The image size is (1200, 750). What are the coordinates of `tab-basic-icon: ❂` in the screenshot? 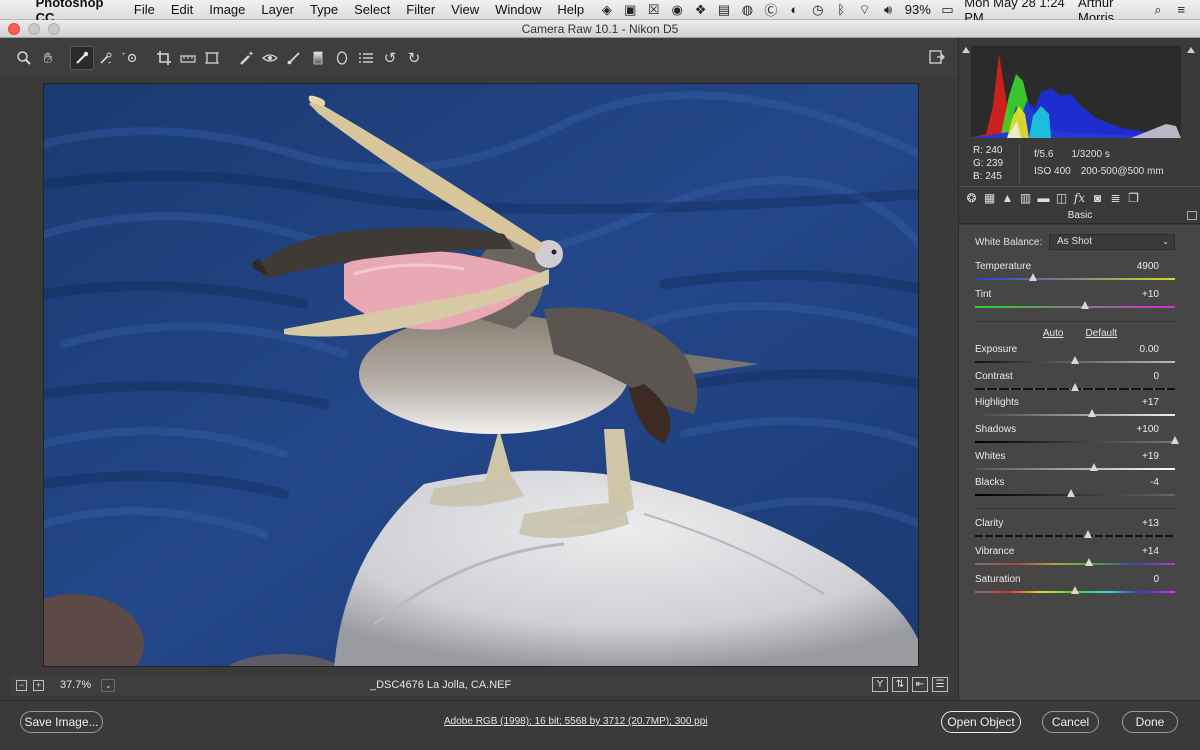 It's located at (971, 197).